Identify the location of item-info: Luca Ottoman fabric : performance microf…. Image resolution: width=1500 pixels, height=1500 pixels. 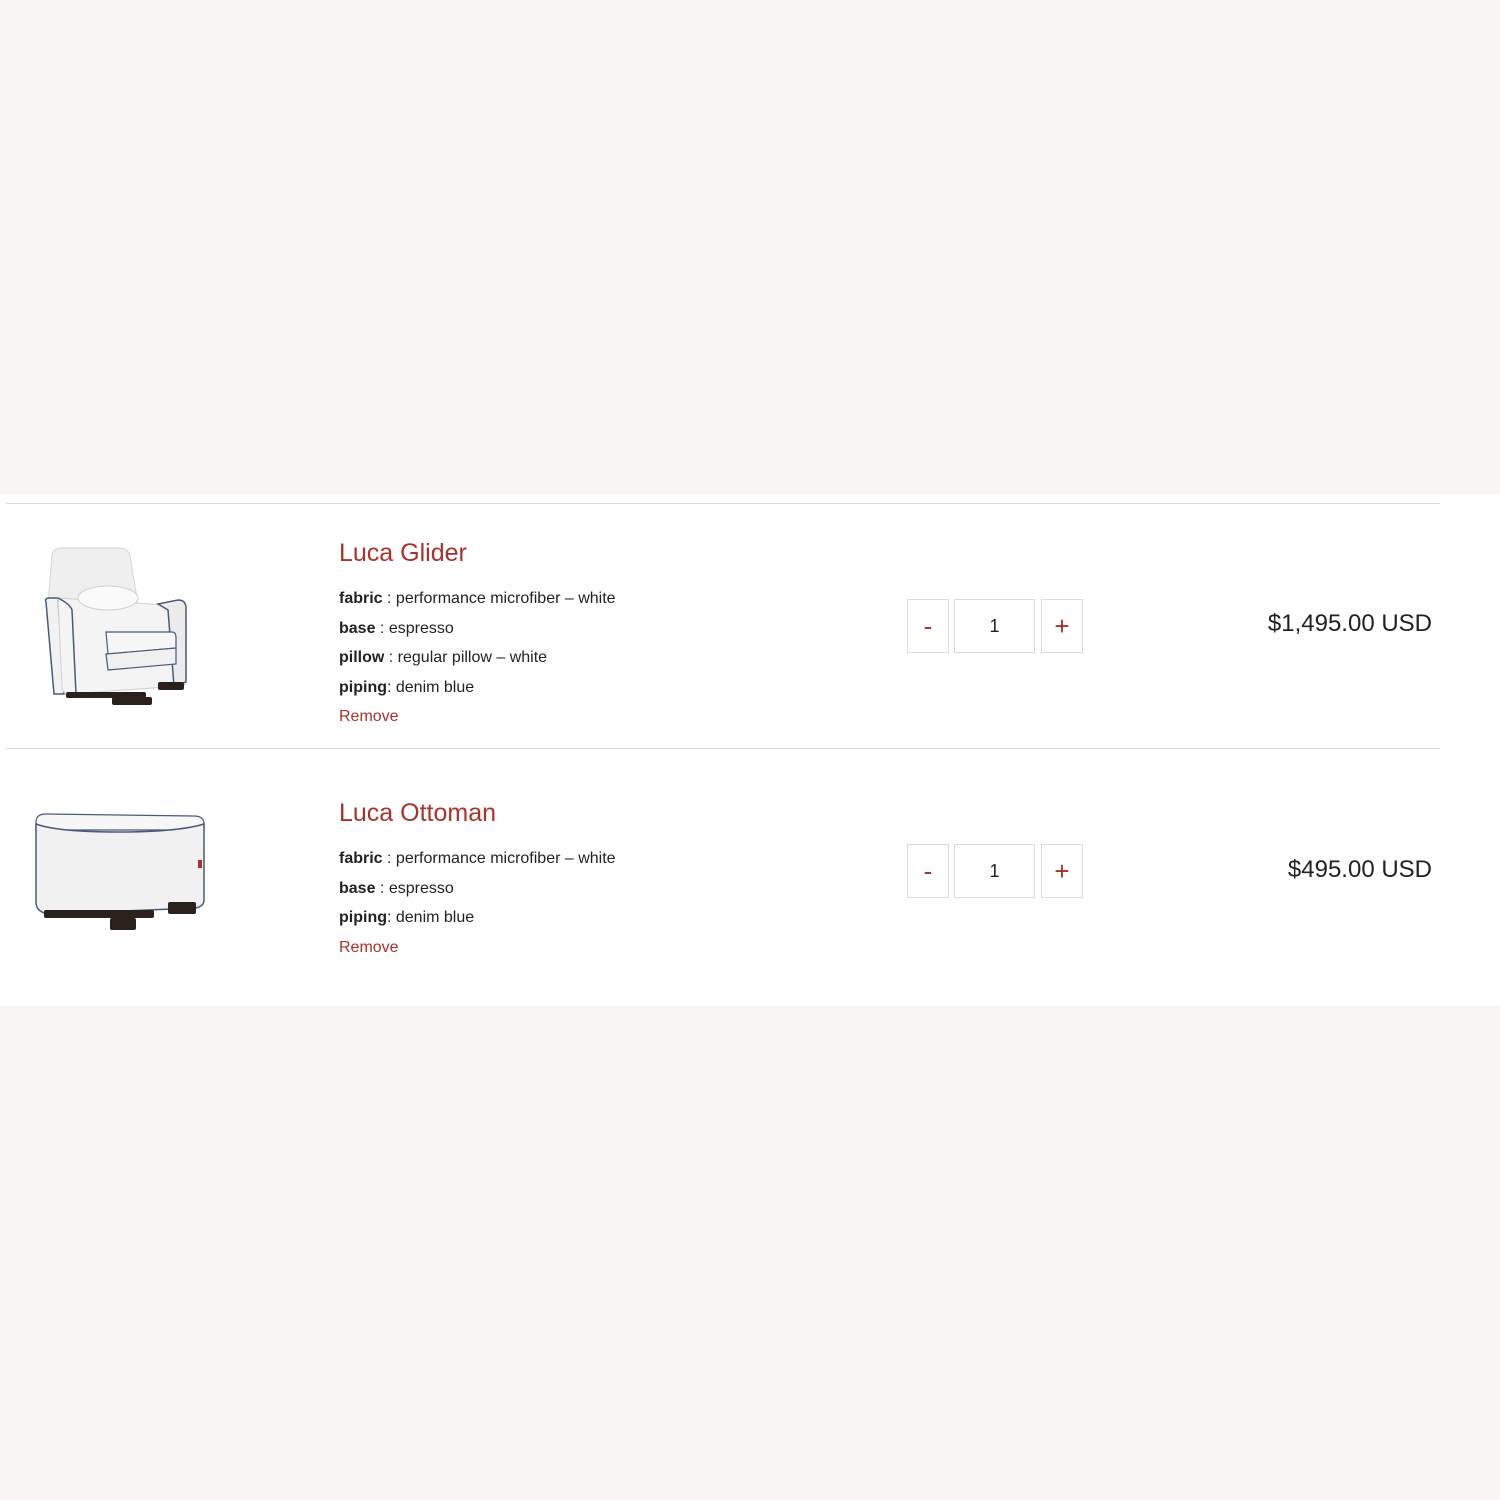
(477, 880).